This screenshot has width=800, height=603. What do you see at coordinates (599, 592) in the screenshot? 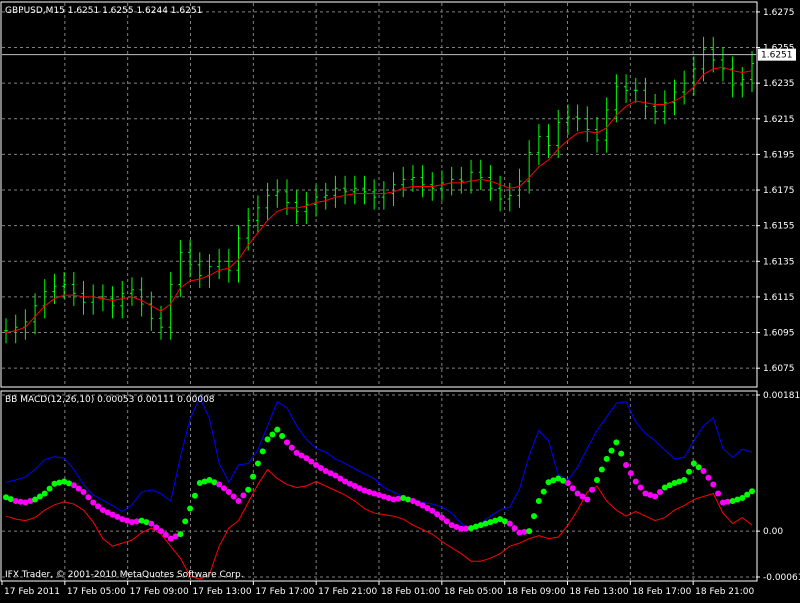
I see `x-tick-label: 18 Feb 13:00` at bounding box center [599, 592].